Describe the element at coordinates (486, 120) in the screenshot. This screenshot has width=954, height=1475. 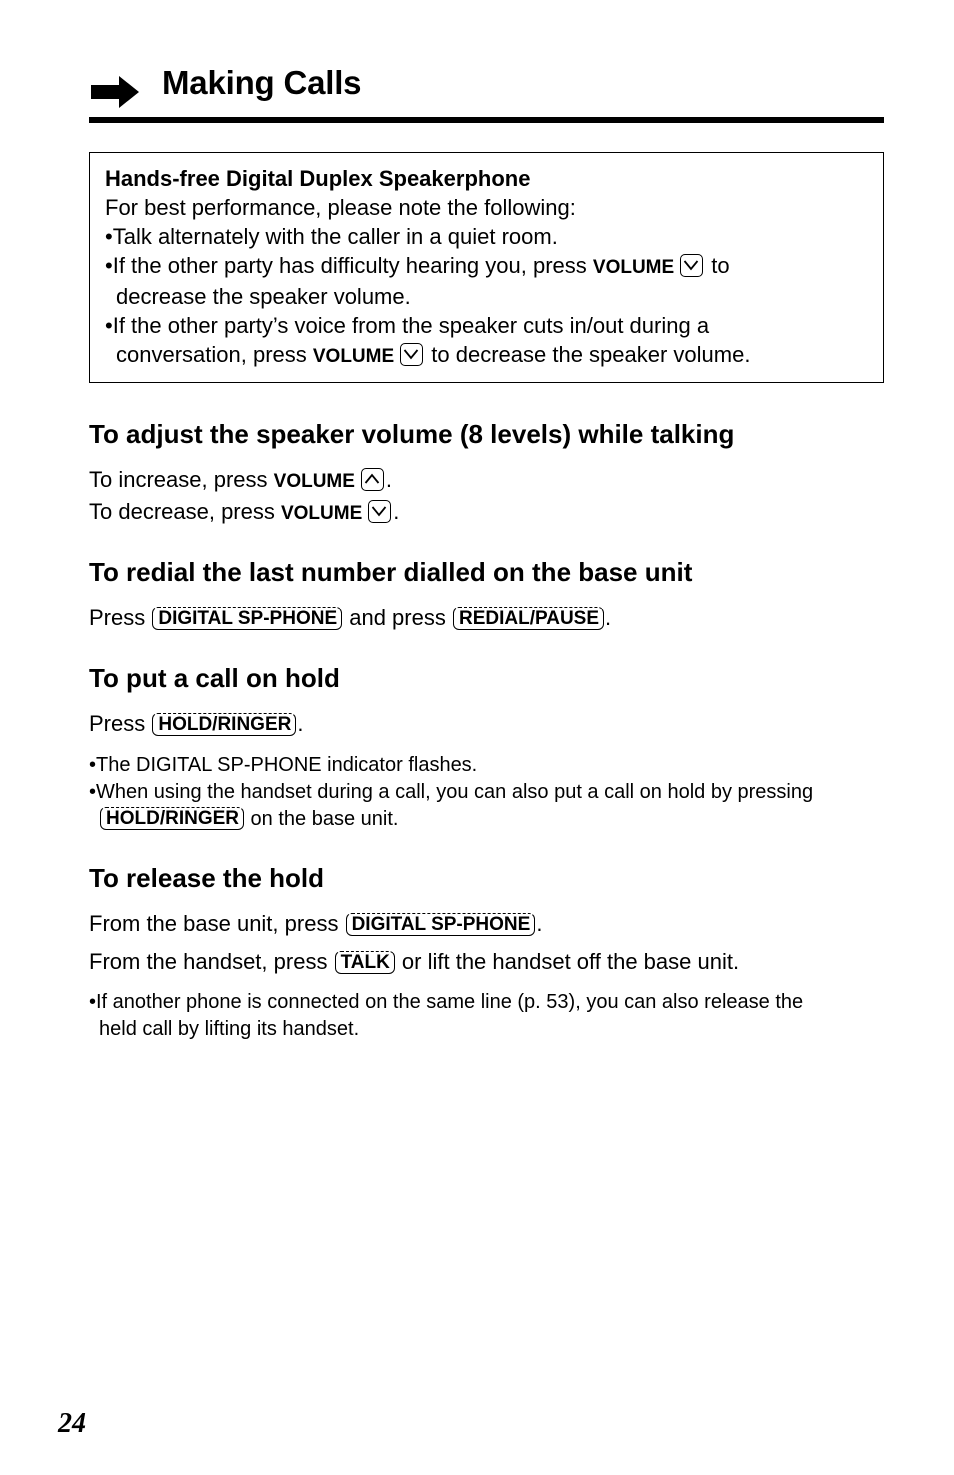
I see `header-rule` at that location.